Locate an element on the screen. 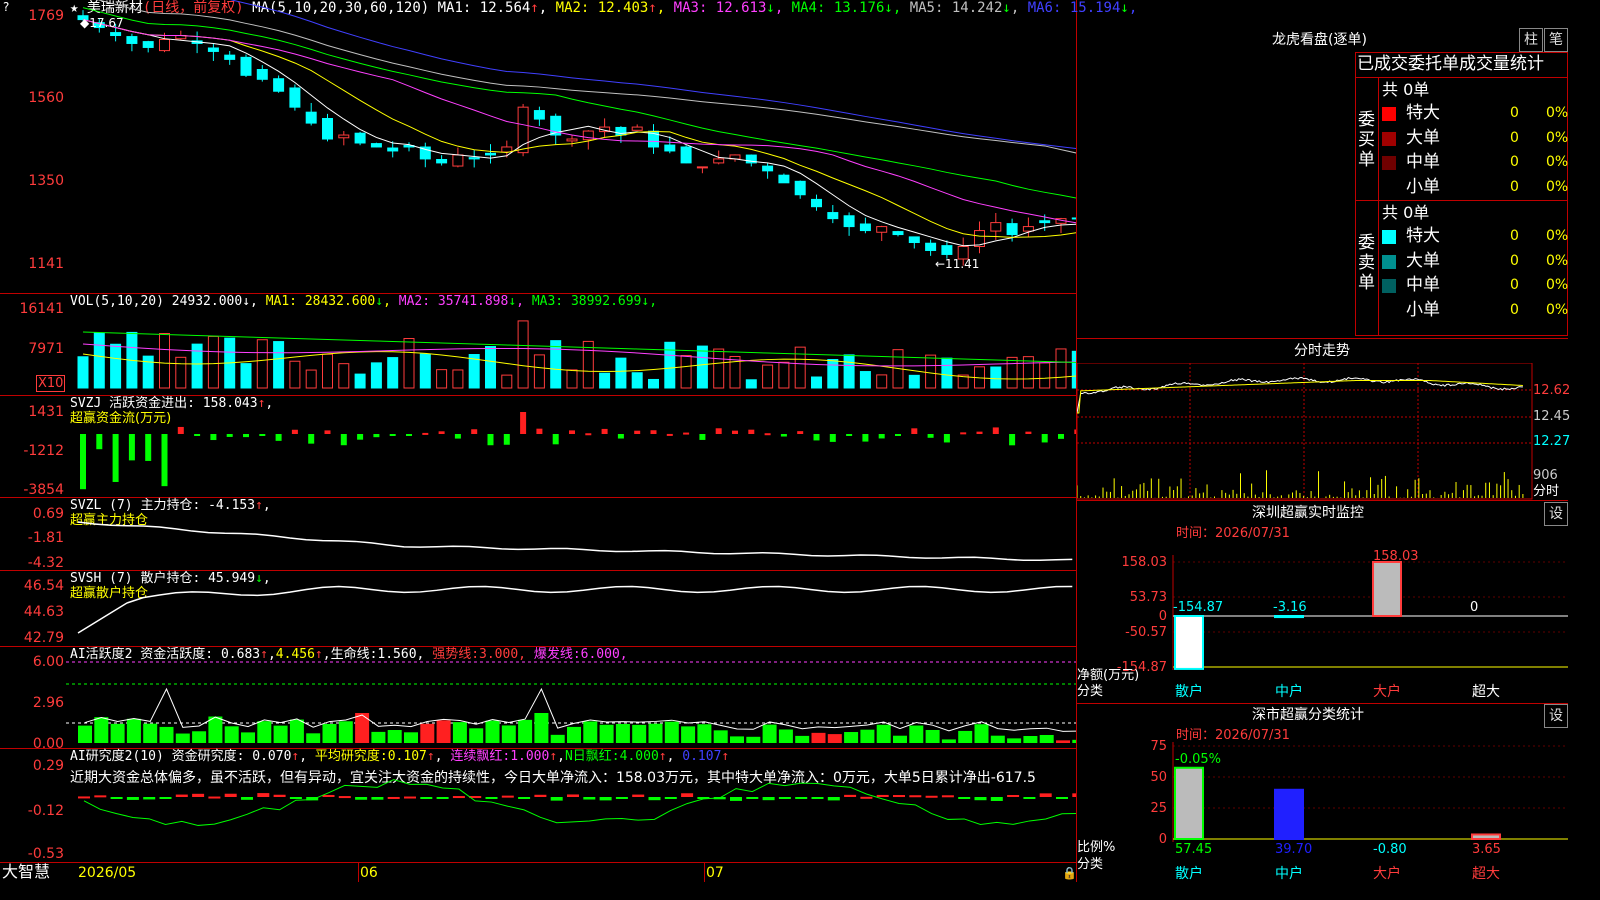 This screenshot has width=1600, height=900. vol-chart is located at coordinates (576, 354).